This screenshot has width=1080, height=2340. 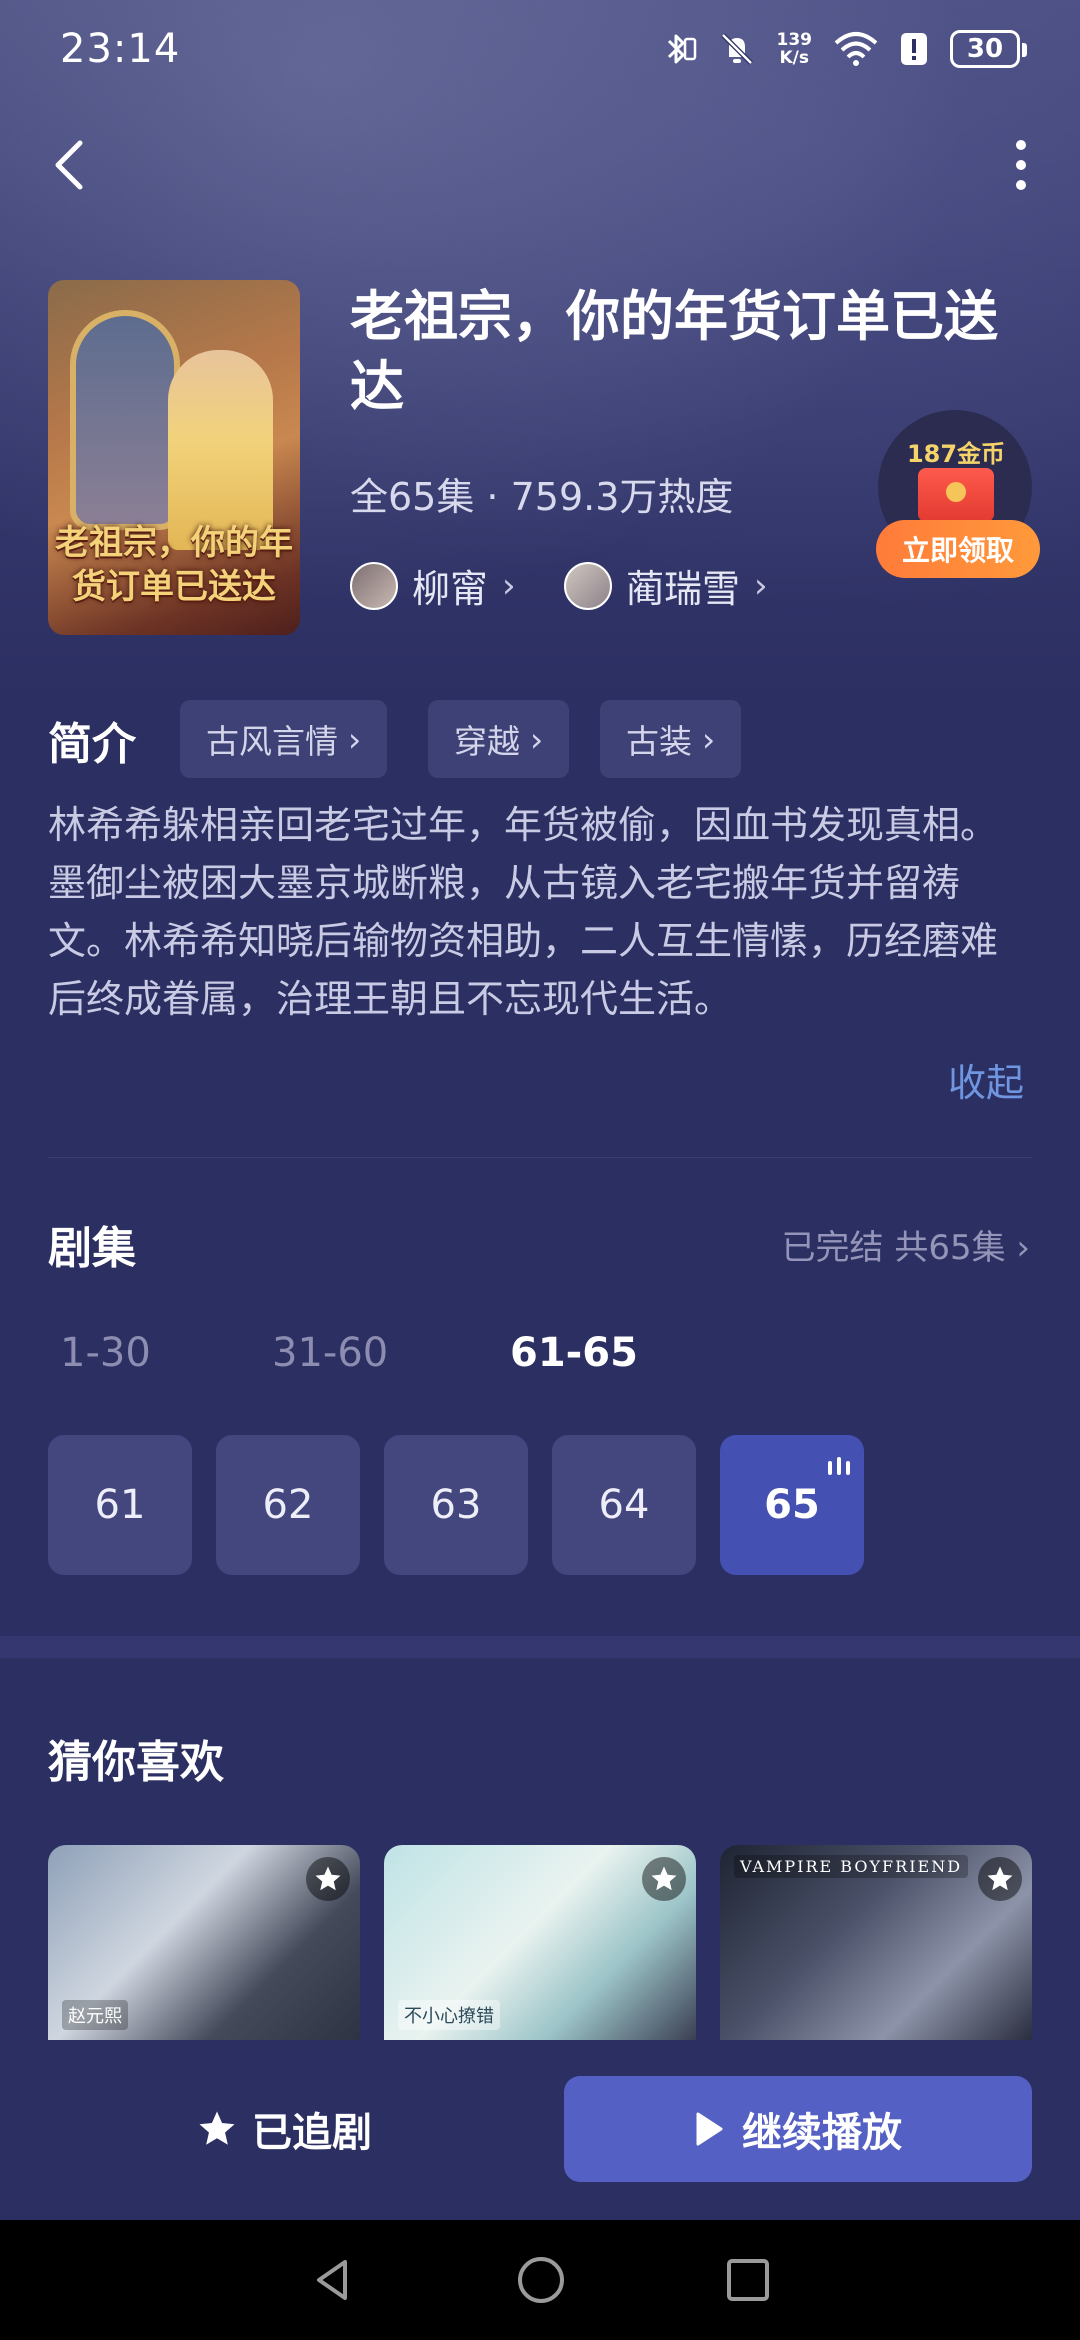 I want to click on episode-button: 62, so click(x=288, y=1505).